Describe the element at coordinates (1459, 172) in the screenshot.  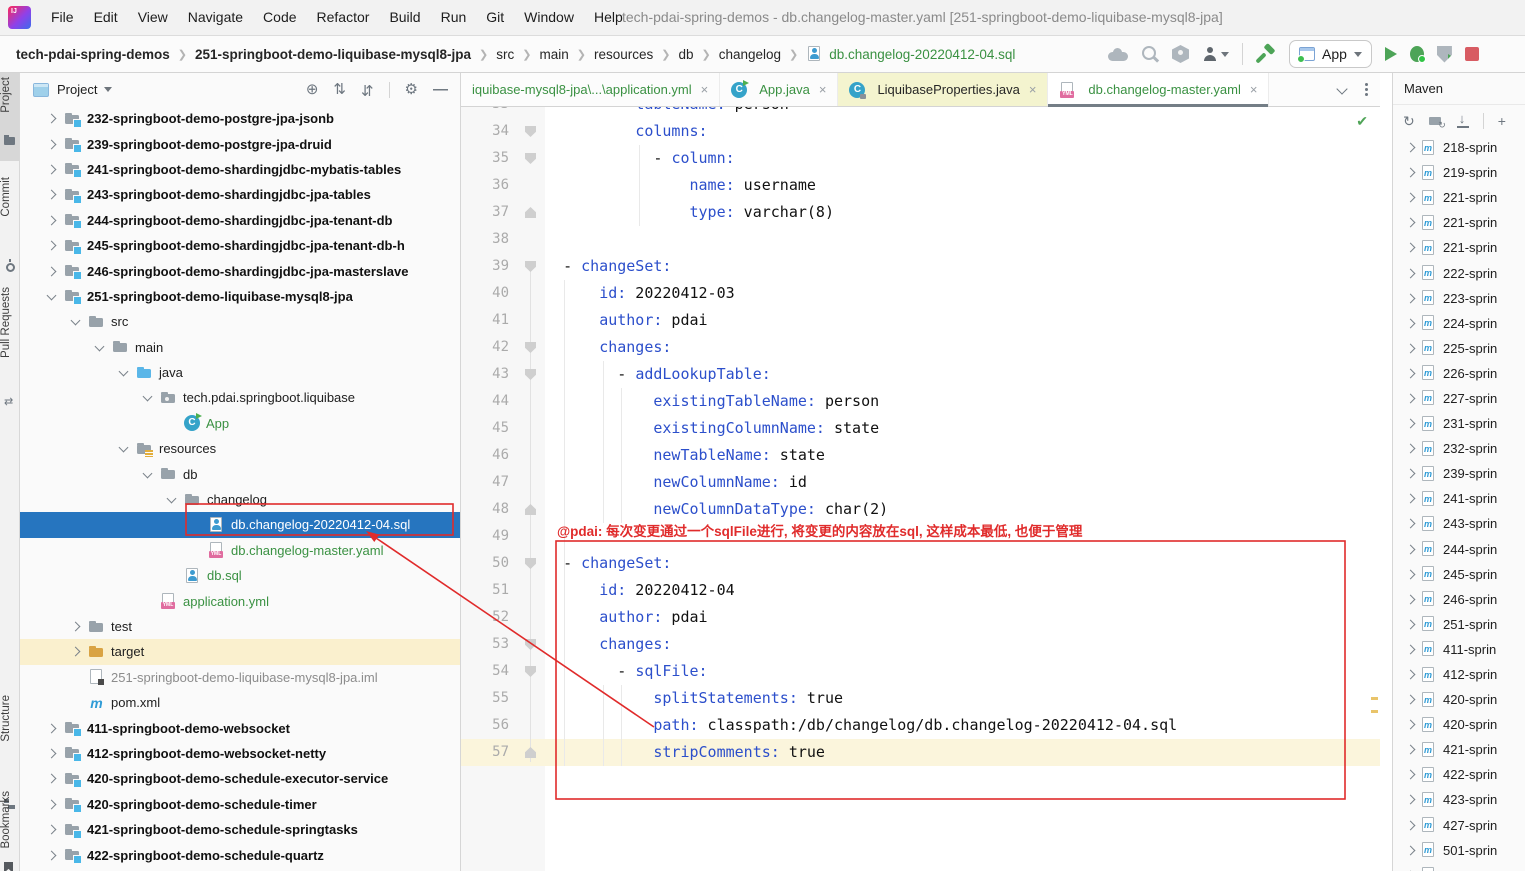
I see `maven-item: m 219-sprin` at that location.